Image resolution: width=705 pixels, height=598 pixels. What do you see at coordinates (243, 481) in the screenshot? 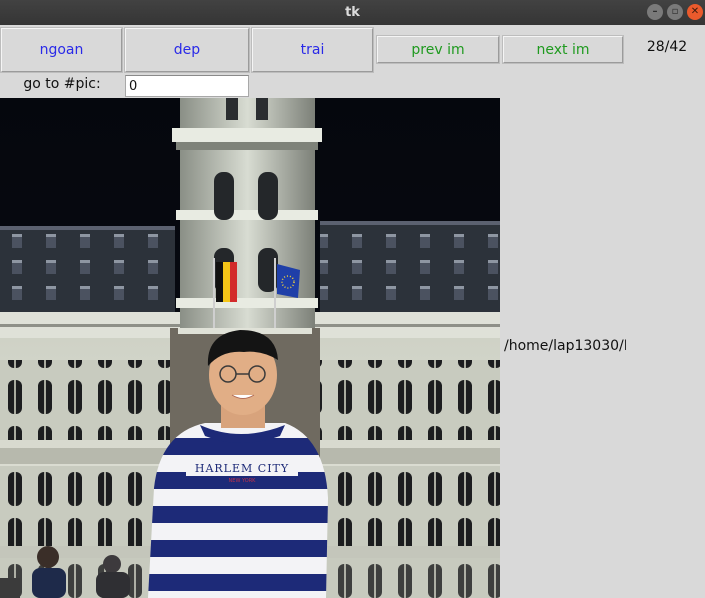
I see `shirt-print-subtext: NEW YORK` at bounding box center [243, 481].